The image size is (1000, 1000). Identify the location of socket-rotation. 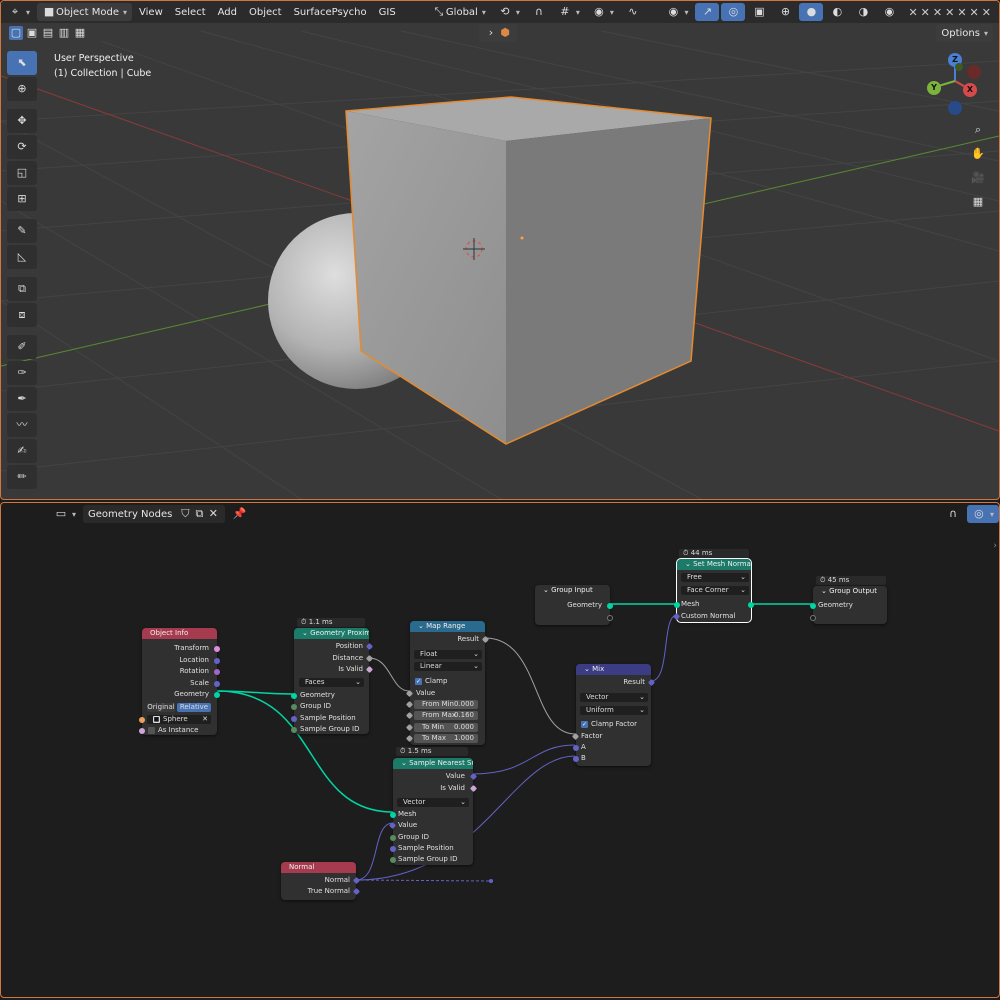
(217, 672).